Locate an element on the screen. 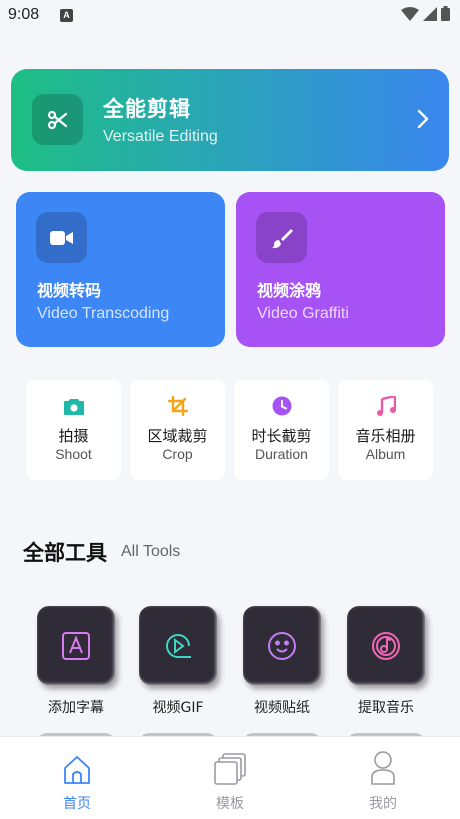 The image size is (460, 819). card-subtitle: Video Graffiti is located at coordinates (303, 313).